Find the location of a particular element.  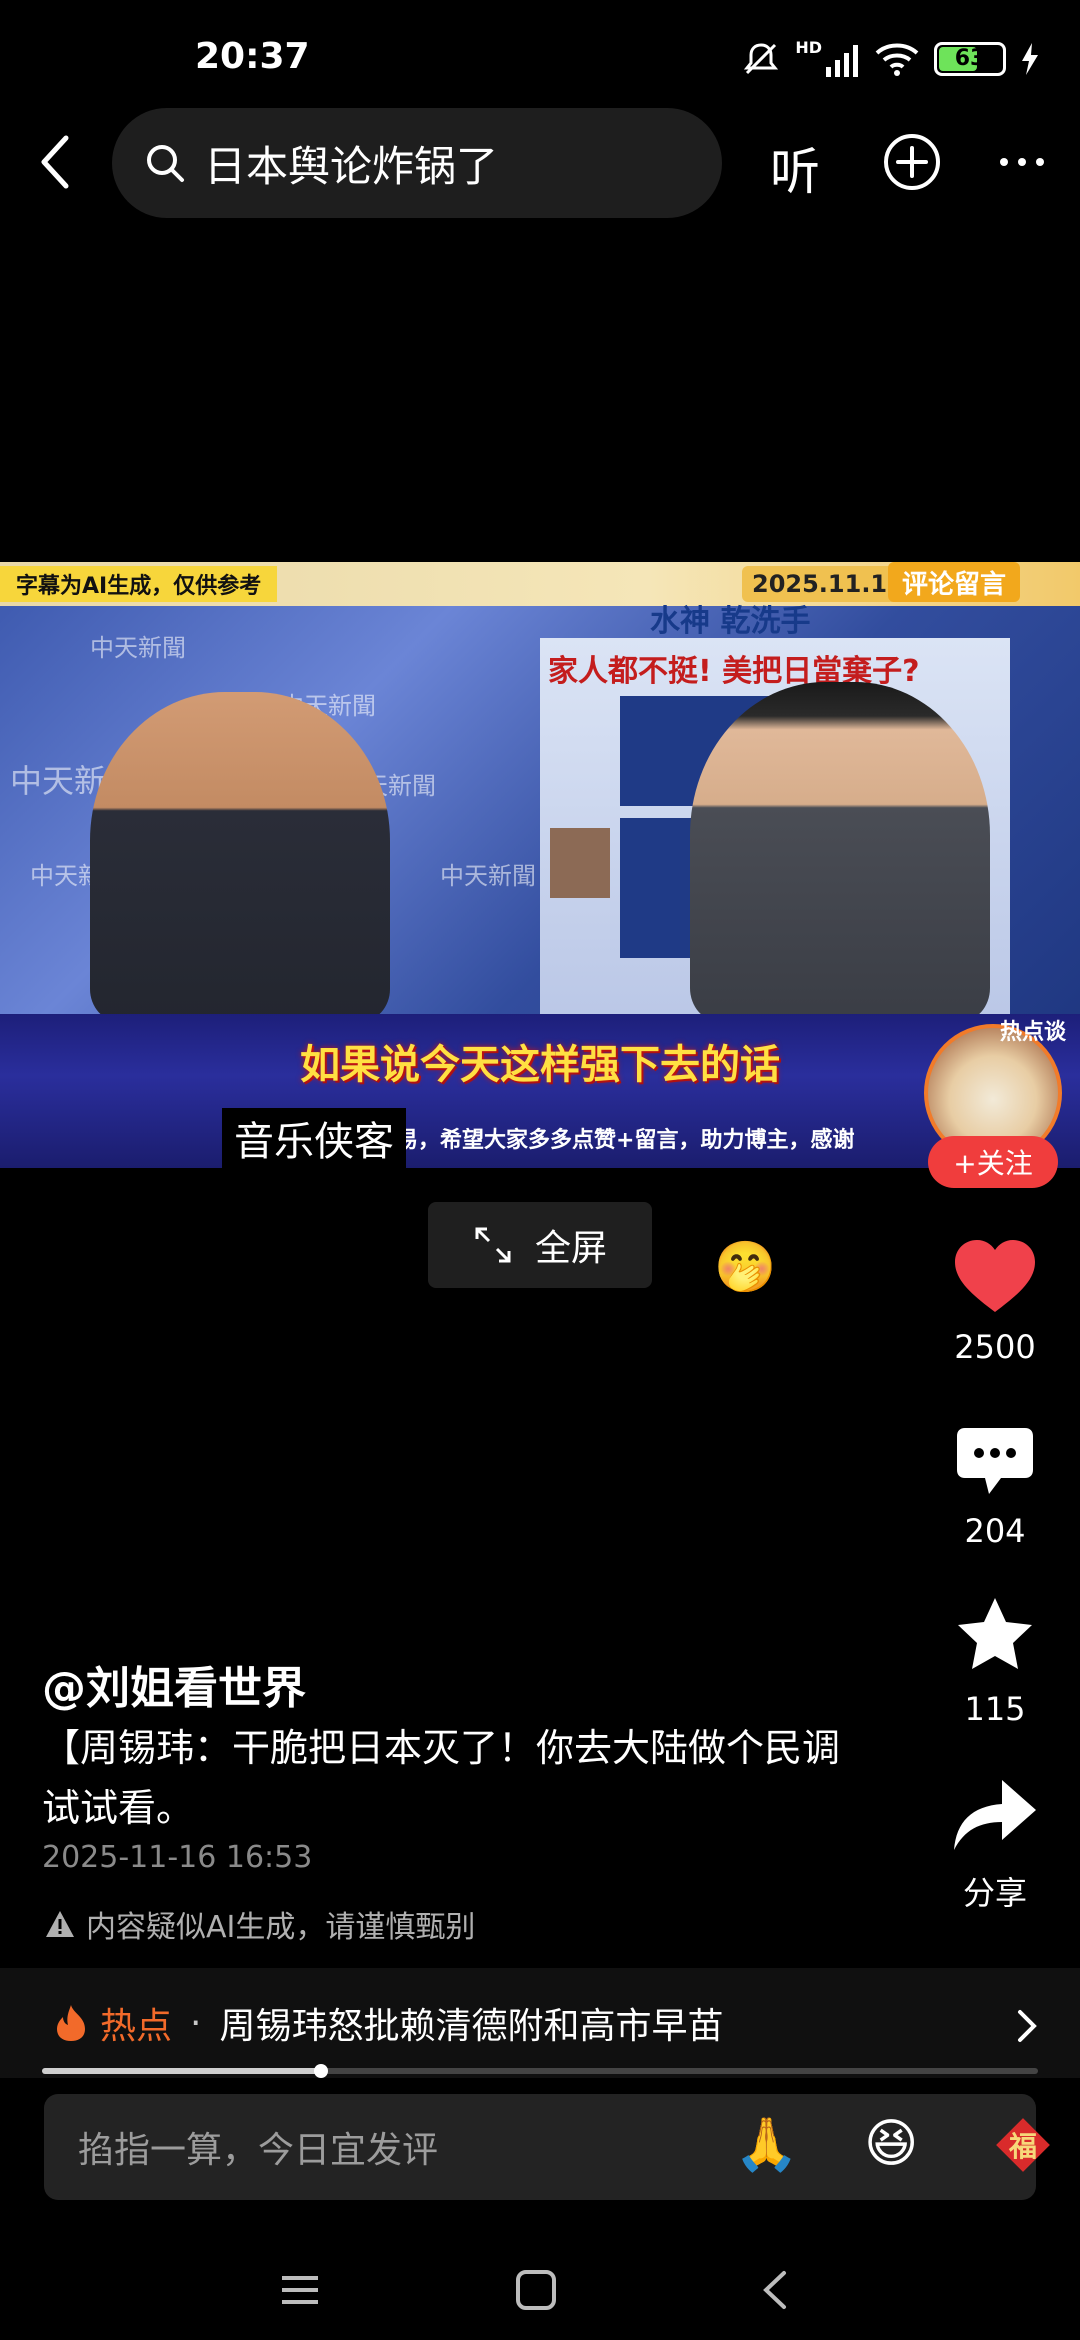

author-name: @刘姐看世界 is located at coordinates (174, 1684).